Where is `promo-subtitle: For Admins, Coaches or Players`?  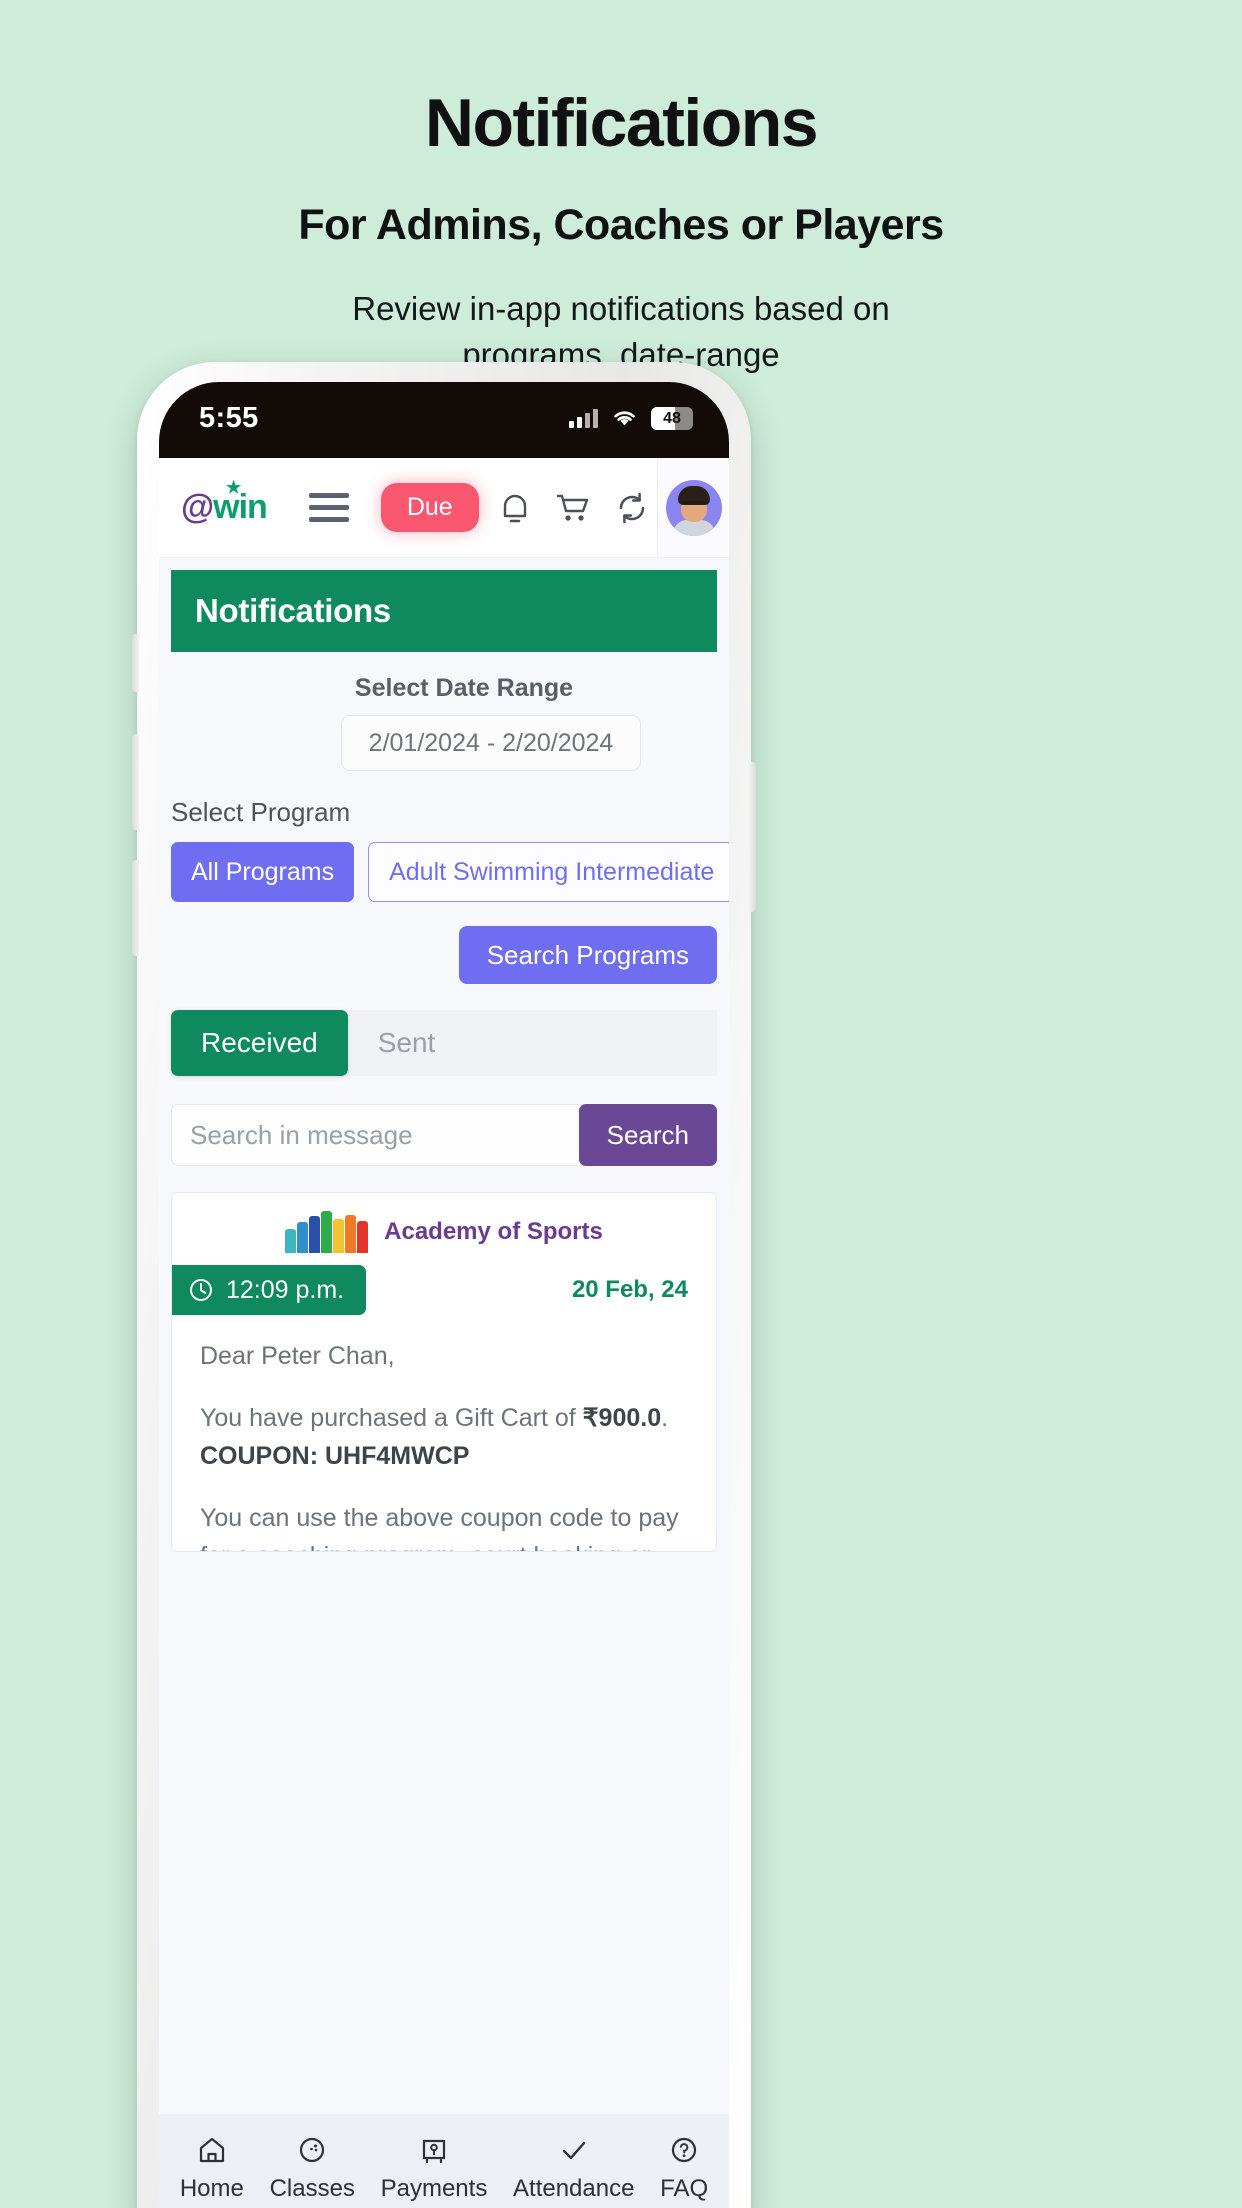
promo-subtitle: For Admins, Coaches or Players is located at coordinates (621, 225).